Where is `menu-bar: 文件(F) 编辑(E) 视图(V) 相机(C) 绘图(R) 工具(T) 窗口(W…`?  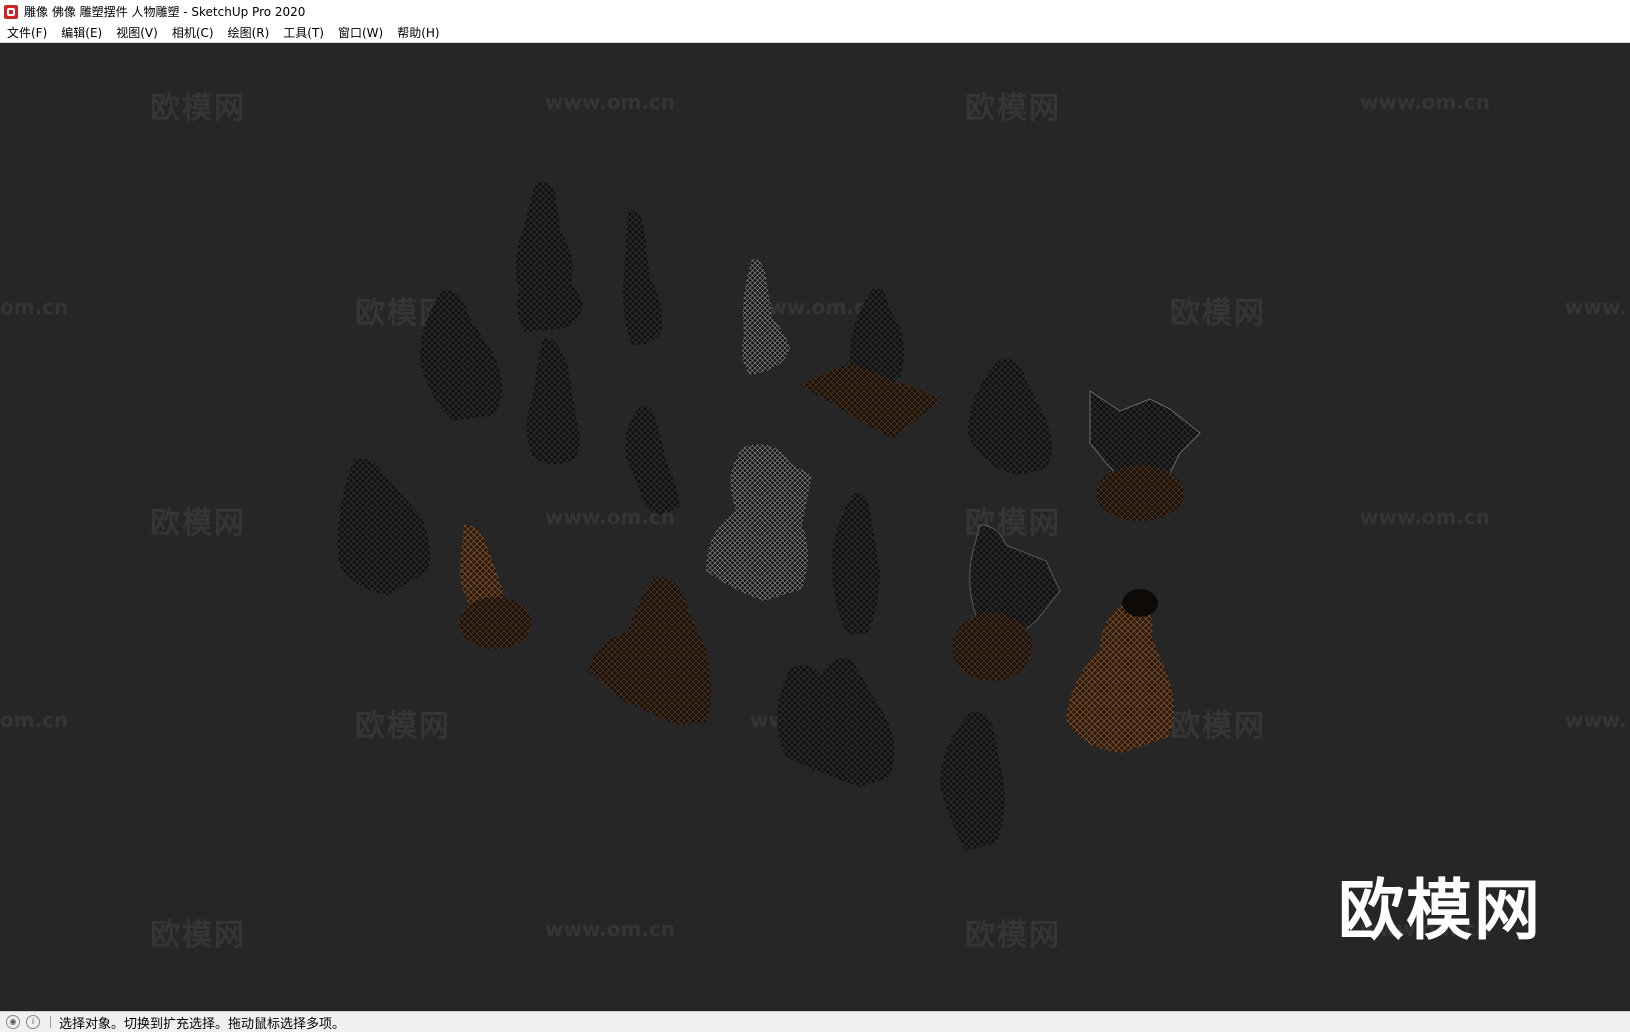 menu-bar: 文件(F) 编辑(E) 视图(V) 相机(C) 绘图(R) 工具(T) 窗口(W… is located at coordinates (815, 33).